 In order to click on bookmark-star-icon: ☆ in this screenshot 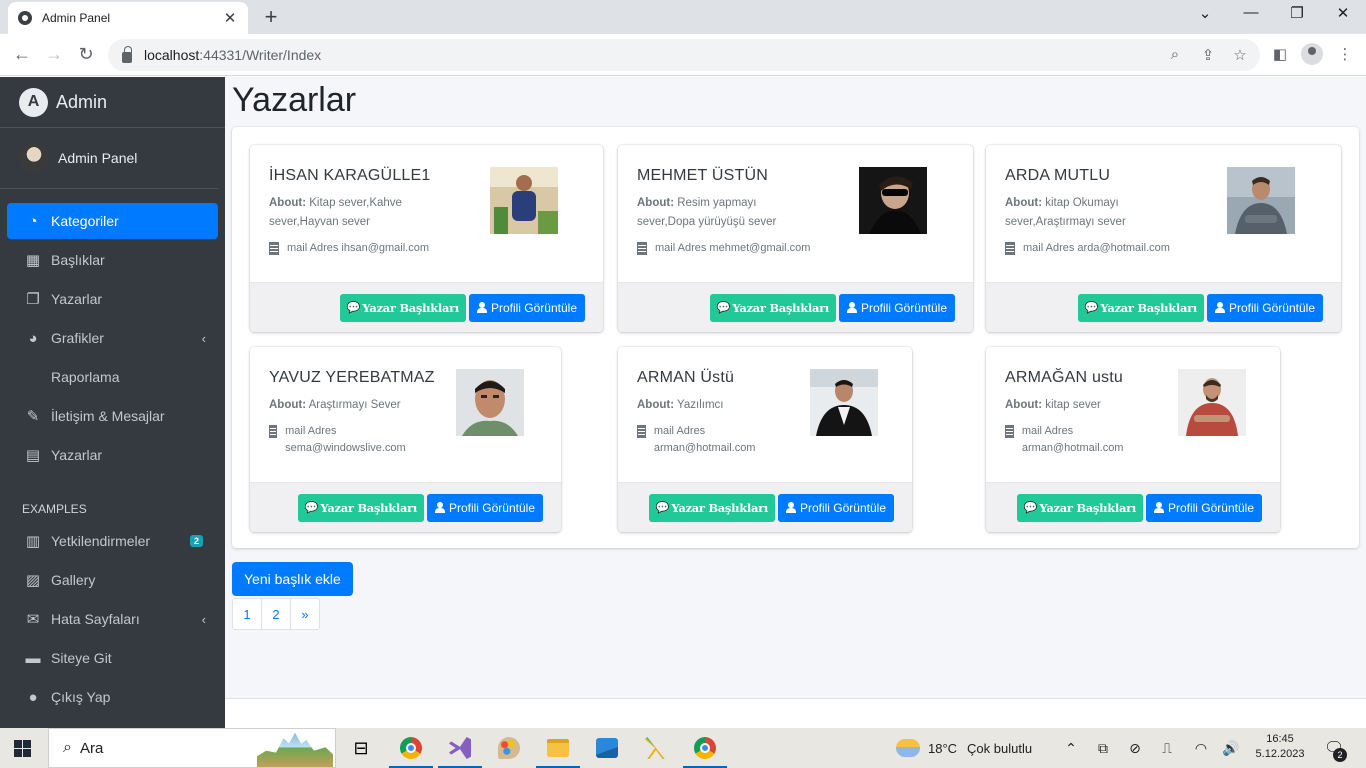, I will do `click(1240, 55)`.